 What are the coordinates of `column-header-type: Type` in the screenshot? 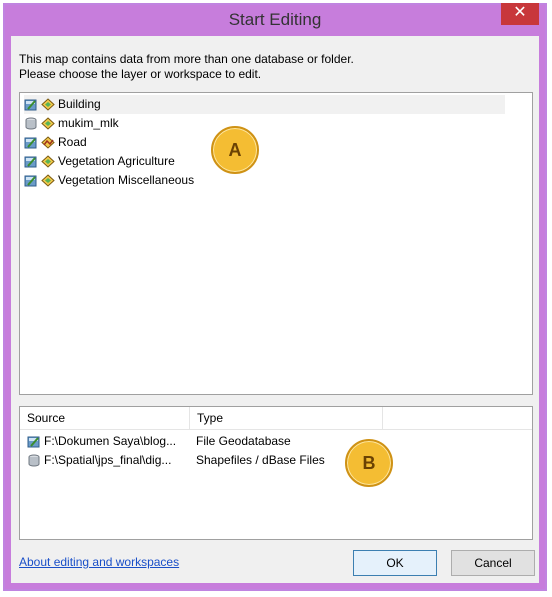 It's located at (286, 418).